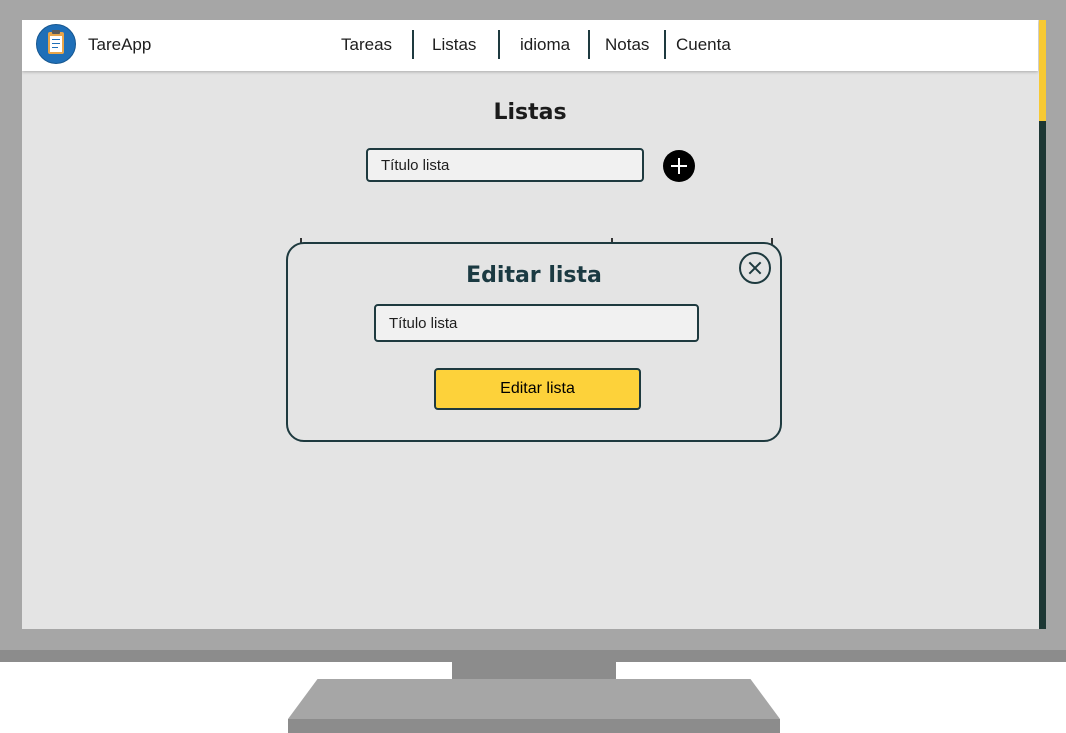 This screenshot has width=1066, height=733. I want to click on nav-item-tareas: Tareas, so click(366, 45).